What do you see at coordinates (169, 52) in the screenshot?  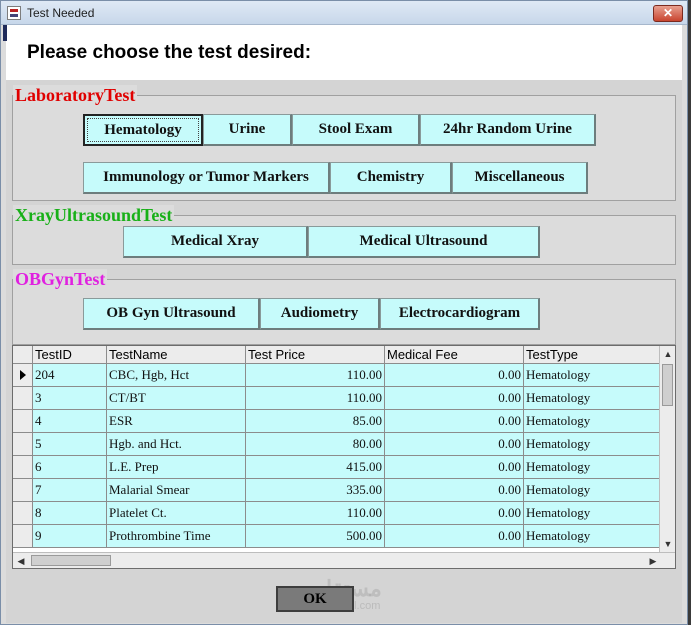 I see `page-heading: Please choose the test desired:` at bounding box center [169, 52].